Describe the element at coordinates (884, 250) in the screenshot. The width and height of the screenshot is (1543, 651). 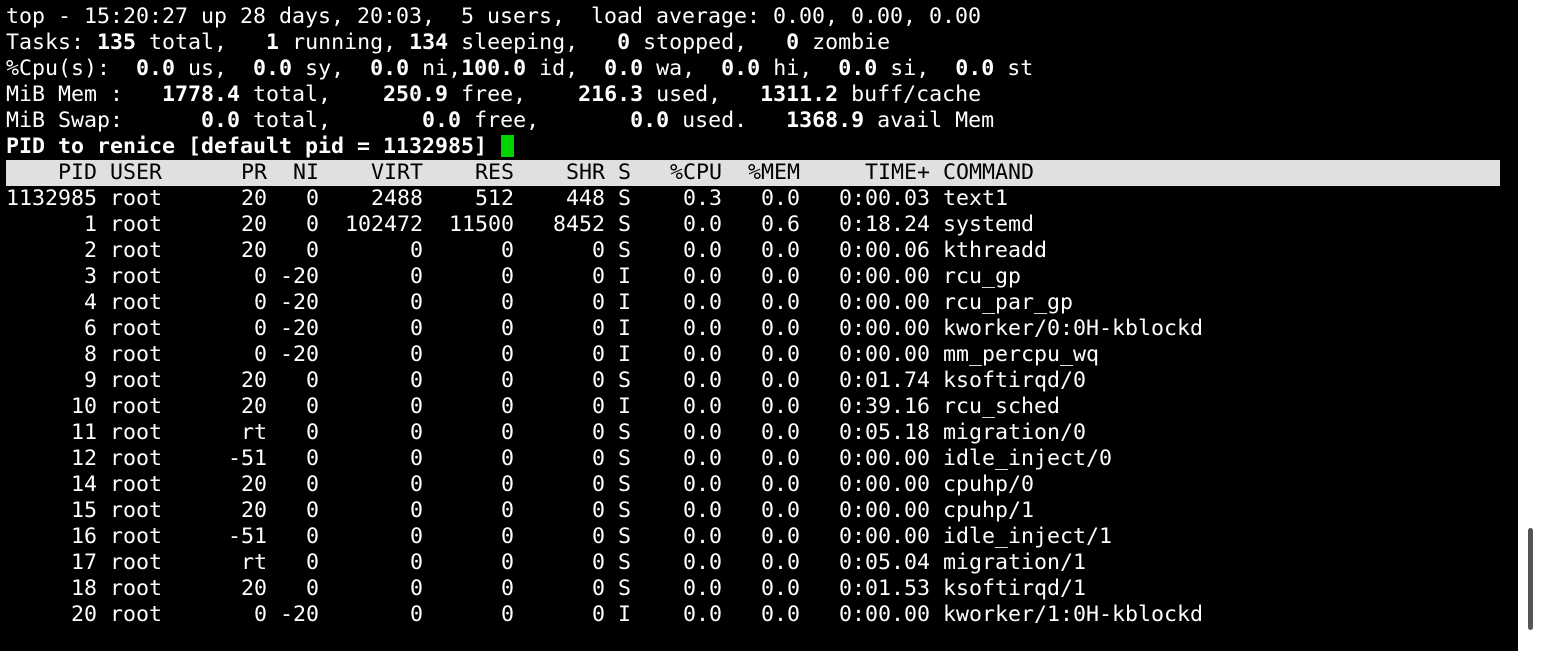
I see `cell-time: 0:00.06` at that location.